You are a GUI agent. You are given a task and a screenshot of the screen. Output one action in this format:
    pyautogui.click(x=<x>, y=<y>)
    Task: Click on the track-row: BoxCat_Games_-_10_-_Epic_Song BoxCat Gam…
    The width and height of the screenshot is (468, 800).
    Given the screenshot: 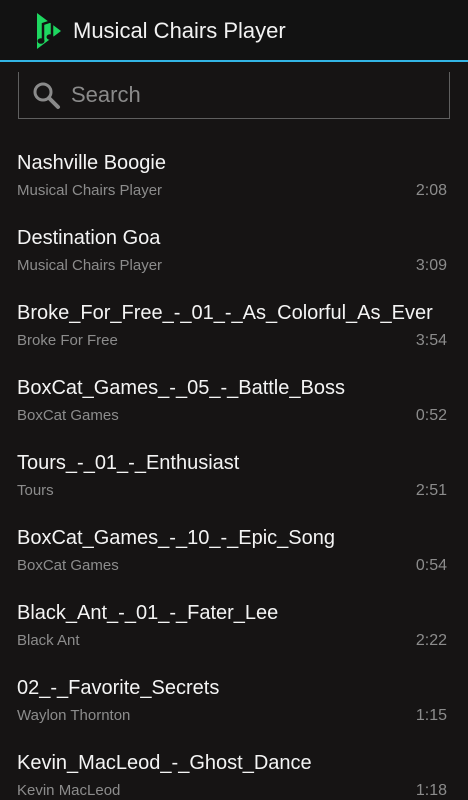 What is the action you would take?
    pyautogui.click(x=234, y=550)
    